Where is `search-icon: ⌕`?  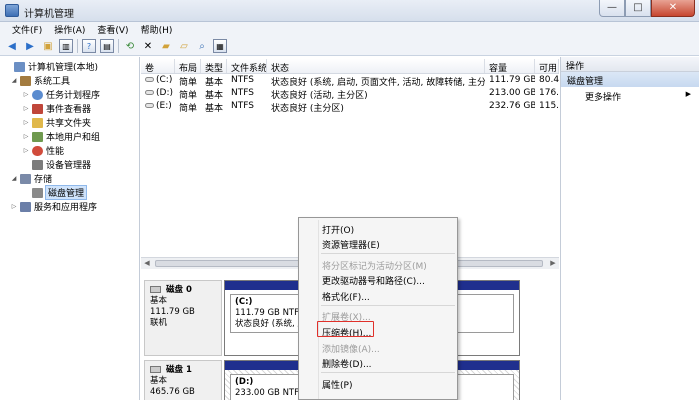 search-icon: ⌕ is located at coordinates (202, 46).